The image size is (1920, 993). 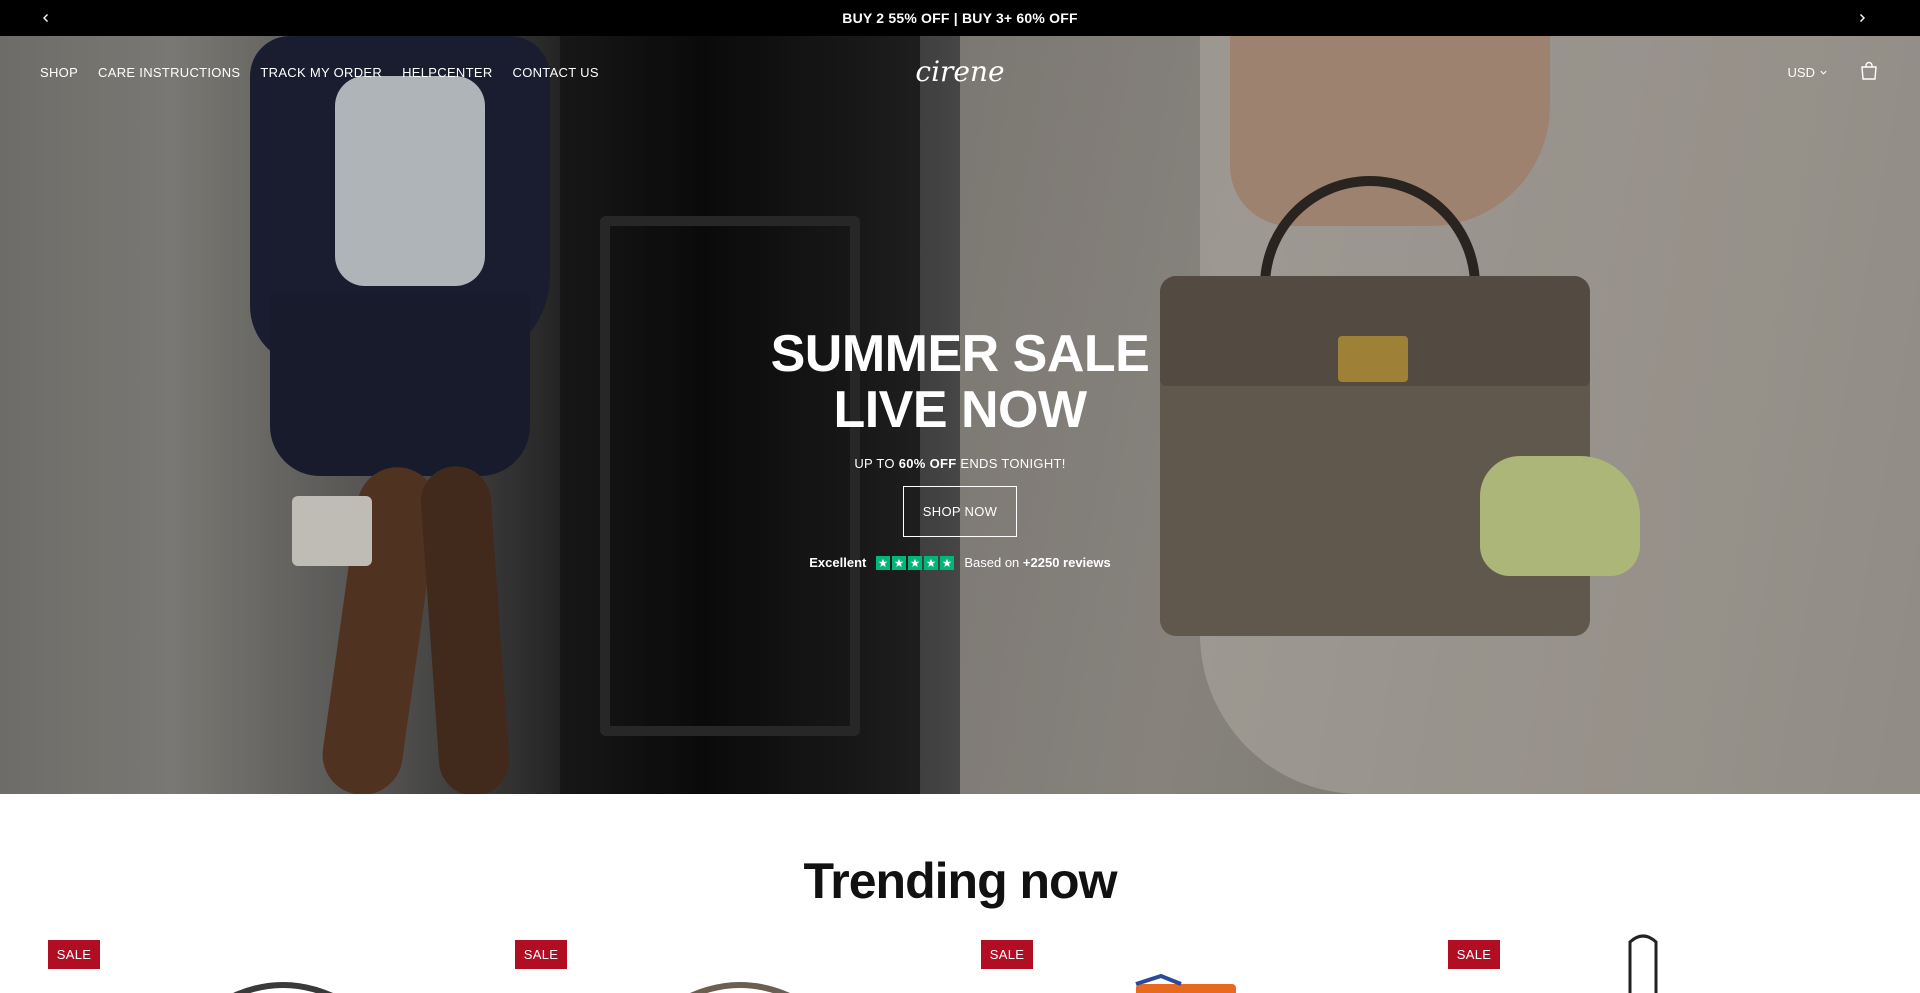 What do you see at coordinates (960, 354) in the screenshot?
I see `hero-title-line1: SUMMER SALE` at bounding box center [960, 354].